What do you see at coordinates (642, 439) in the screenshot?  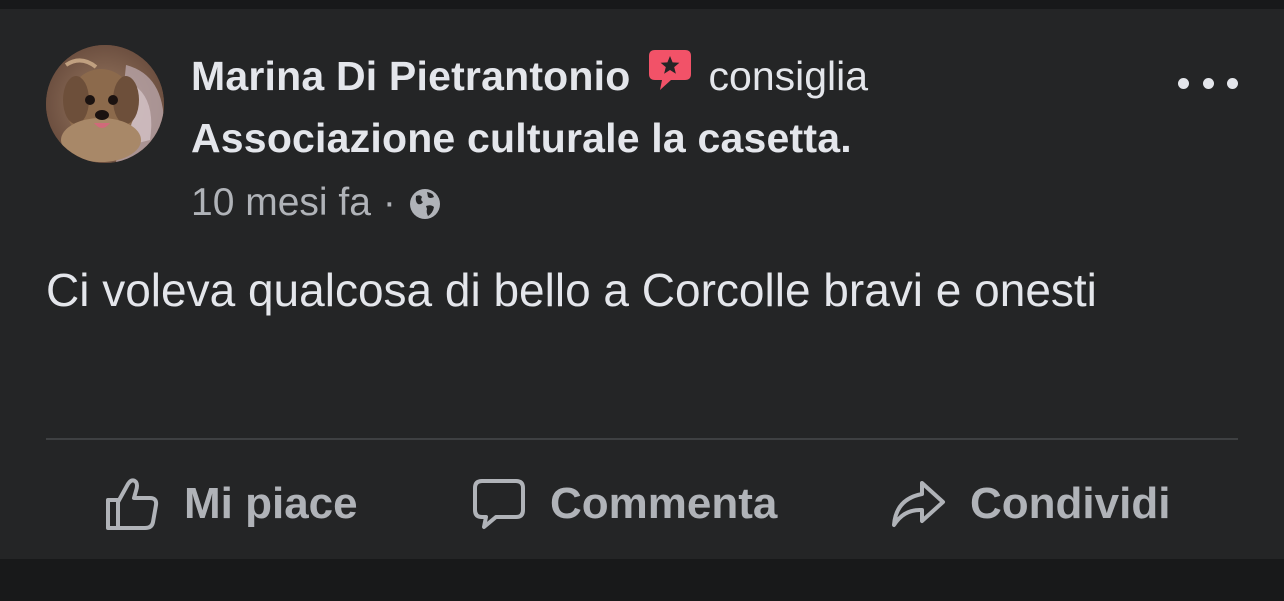 I see `divider` at bounding box center [642, 439].